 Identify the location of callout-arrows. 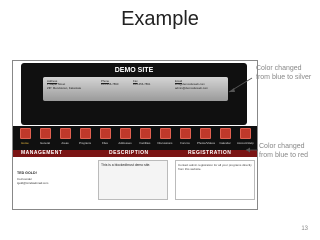
(243, 115).